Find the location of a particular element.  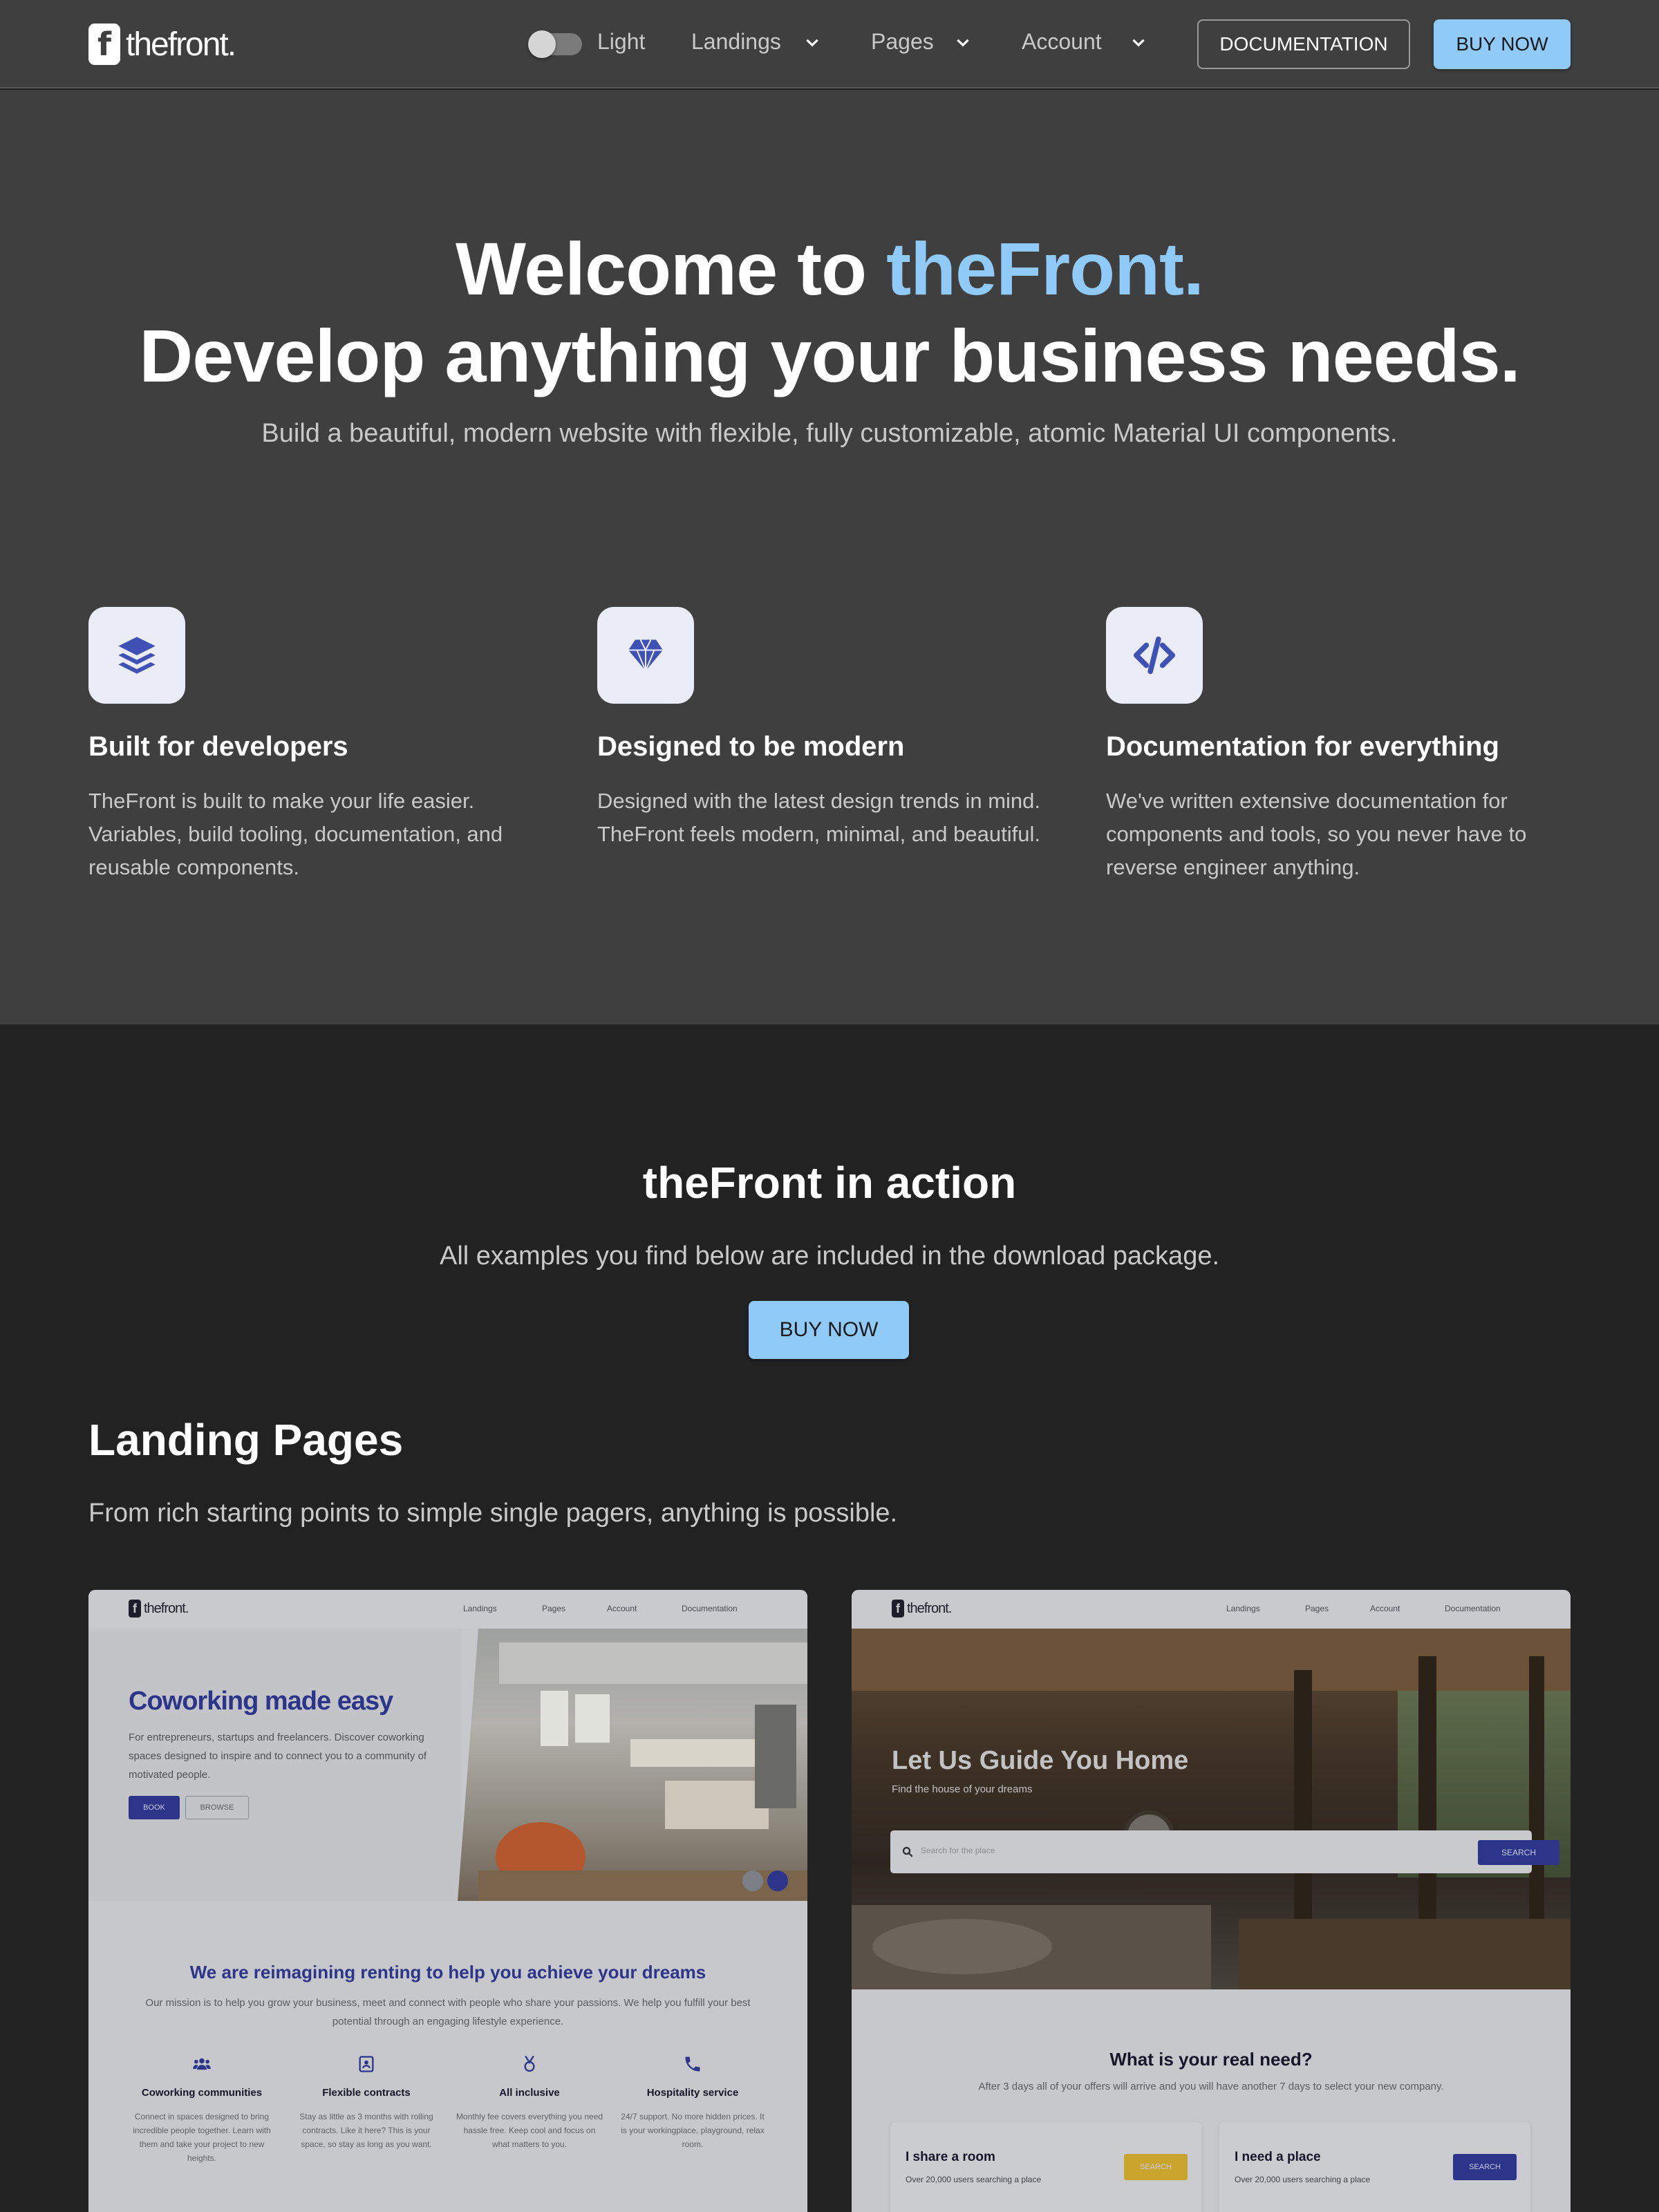

brand-logo: f thefront. is located at coordinates (162, 44).